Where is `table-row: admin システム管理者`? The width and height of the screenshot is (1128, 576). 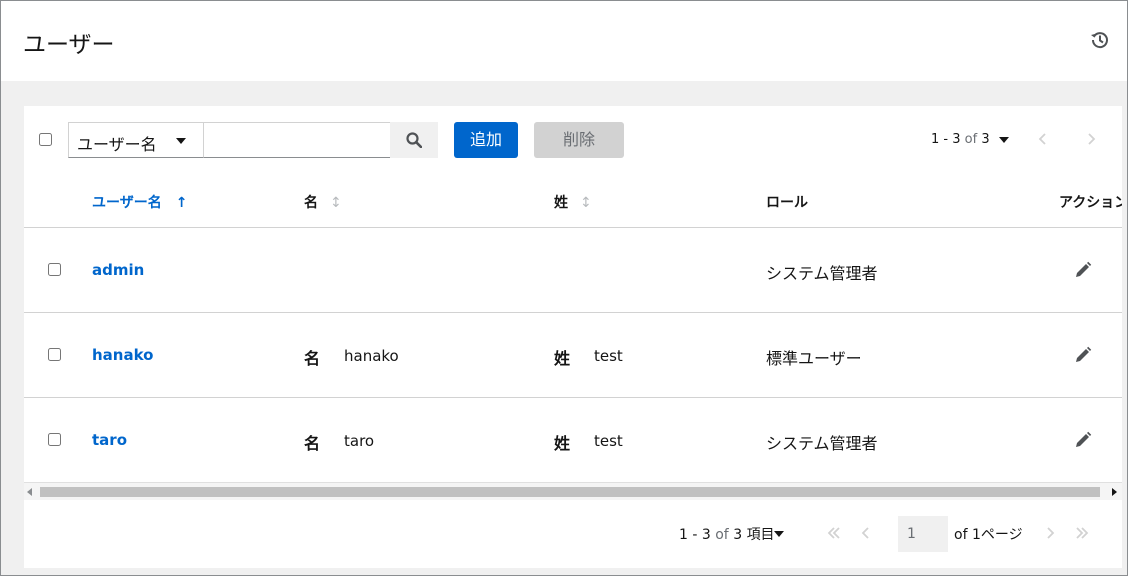
table-row: admin システム管理者 is located at coordinates (573, 269).